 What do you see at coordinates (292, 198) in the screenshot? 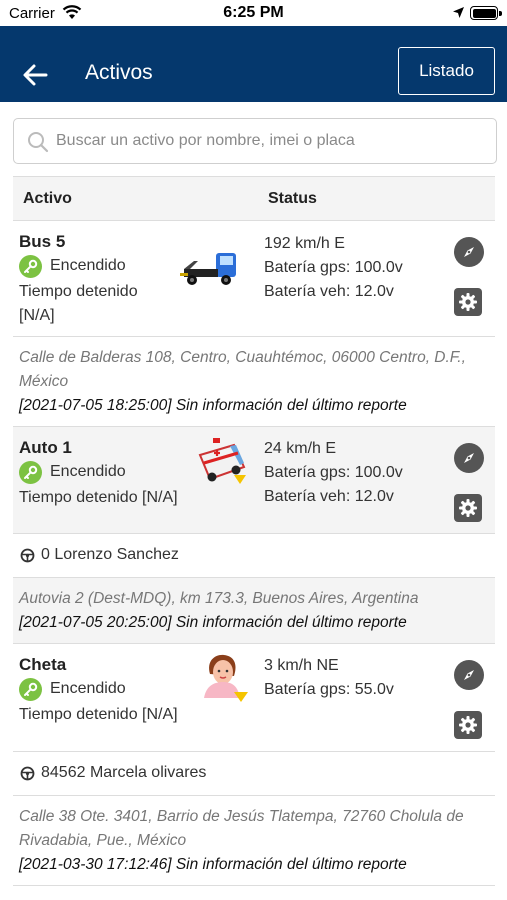
I see `column-header-status: Status` at bounding box center [292, 198].